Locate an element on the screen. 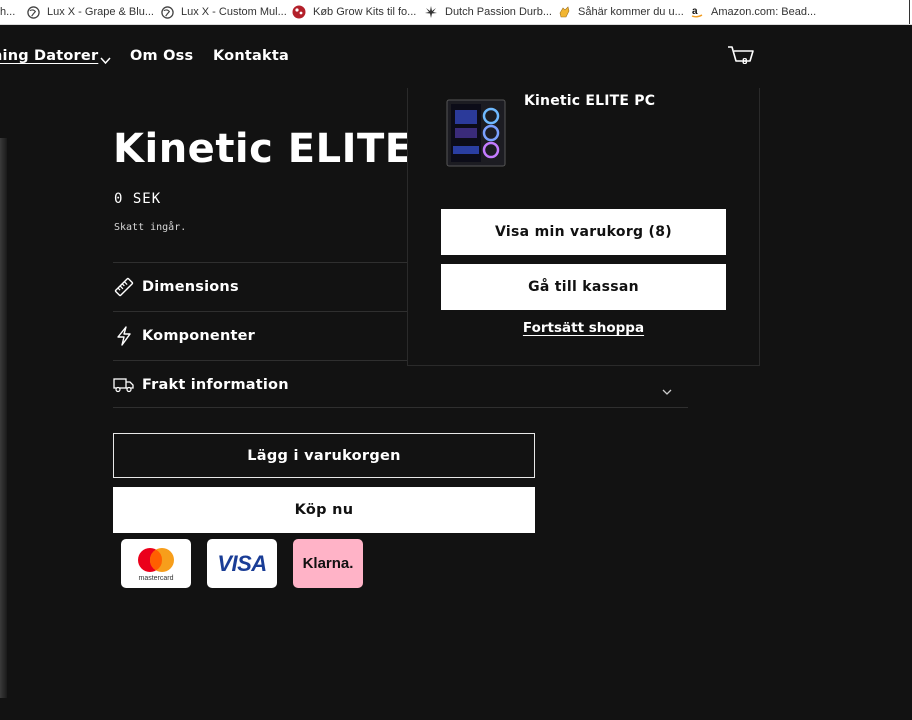  site-header: ning Datorer Om Oss Kontakta 8 is located at coordinates (456, 57).